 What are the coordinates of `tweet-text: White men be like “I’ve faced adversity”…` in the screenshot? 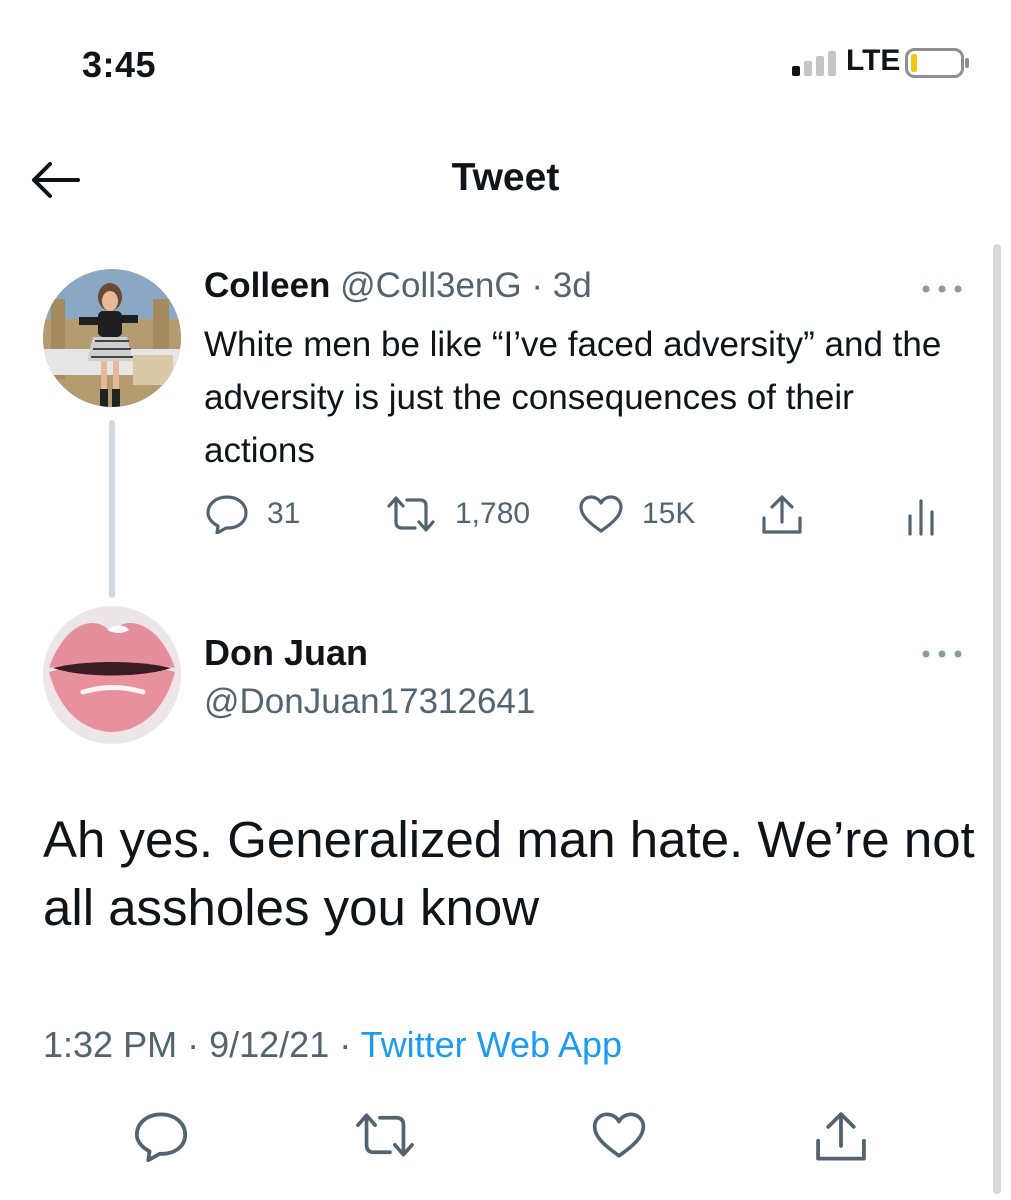 It's located at (573, 397).